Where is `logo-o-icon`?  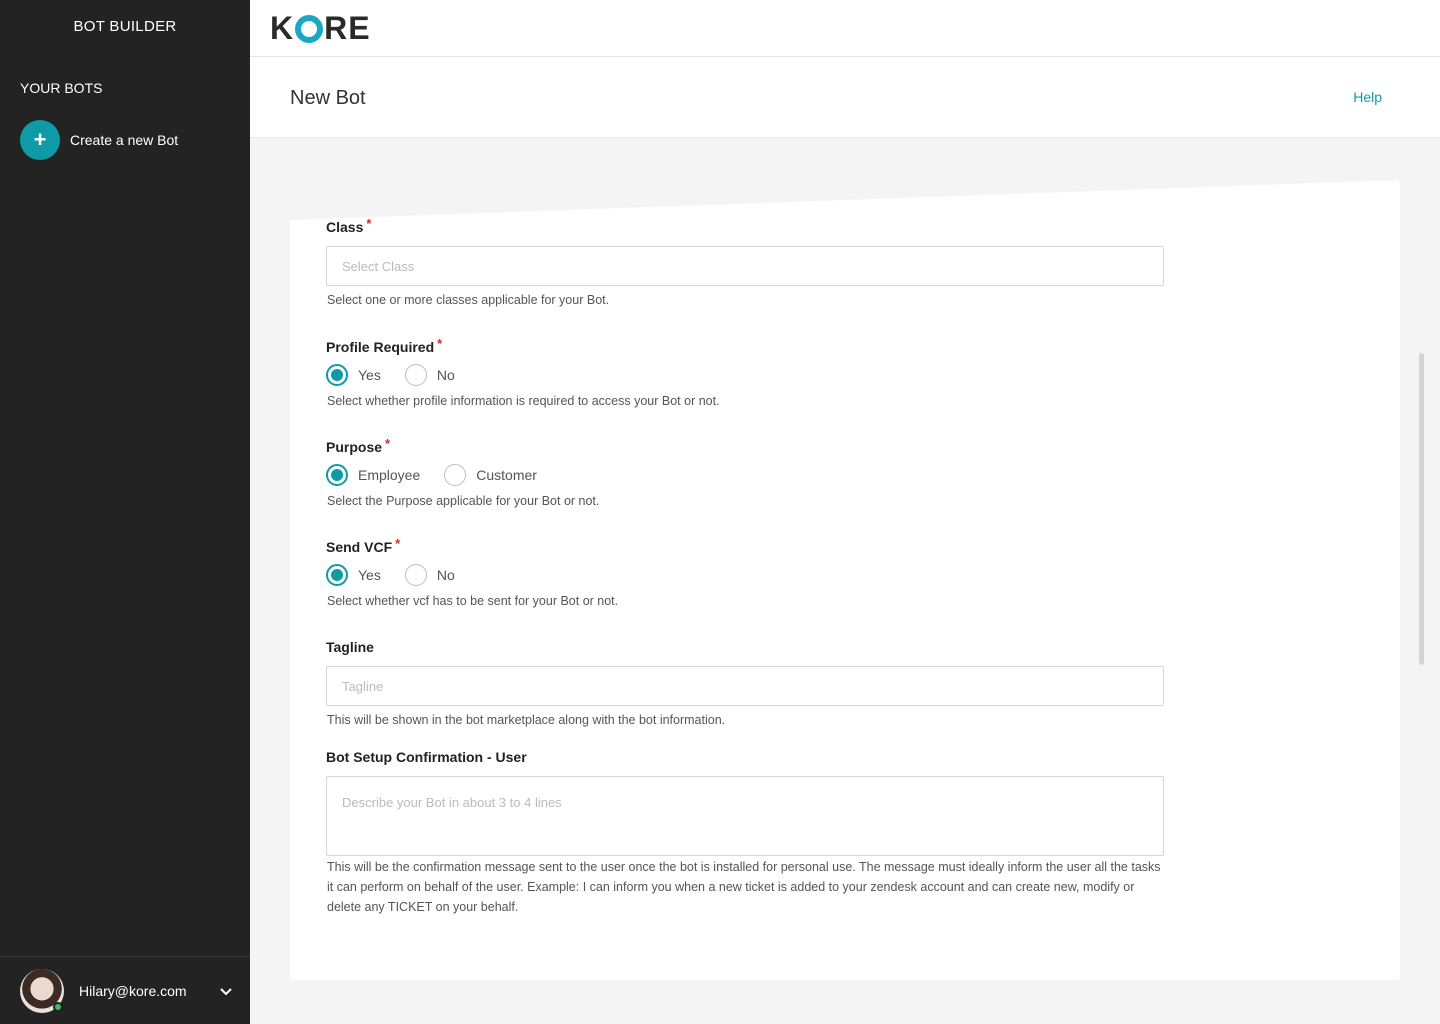 logo-o-icon is located at coordinates (309, 28).